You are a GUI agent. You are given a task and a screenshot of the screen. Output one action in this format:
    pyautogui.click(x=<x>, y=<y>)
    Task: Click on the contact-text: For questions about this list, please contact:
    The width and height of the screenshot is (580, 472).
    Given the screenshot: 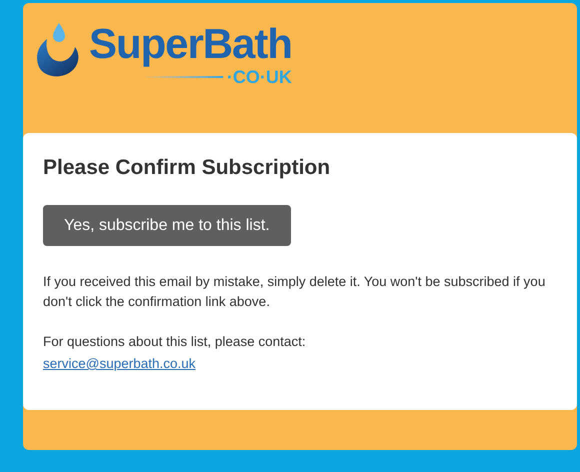 What is the action you would take?
    pyautogui.click(x=175, y=342)
    